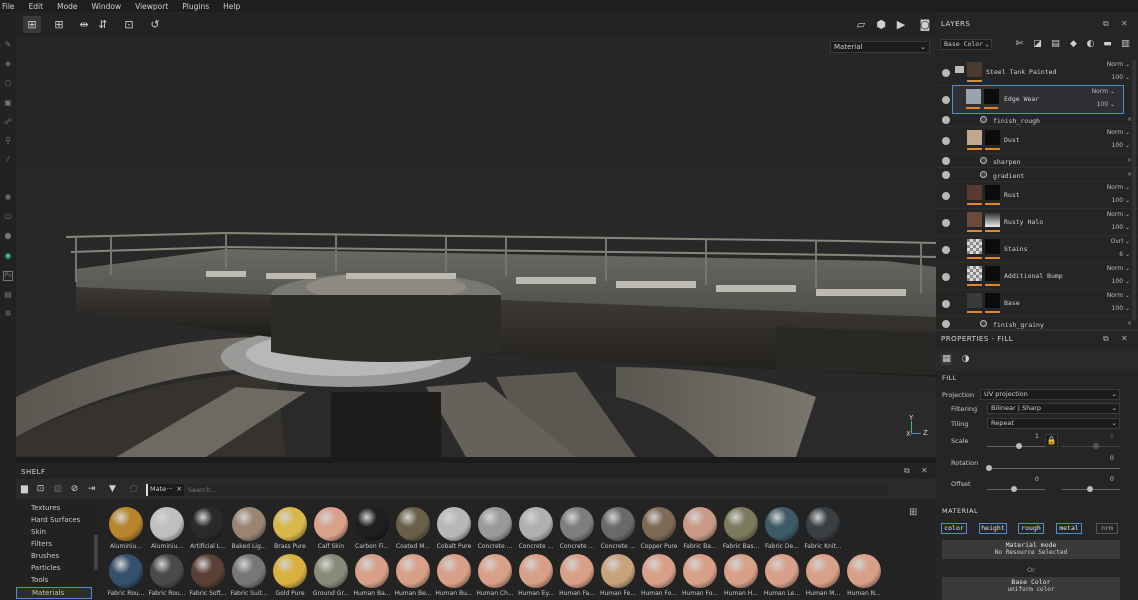  What do you see at coordinates (8, 198) in the screenshot?
I see `polygon-fill-icon: ✱` at bounding box center [8, 198].